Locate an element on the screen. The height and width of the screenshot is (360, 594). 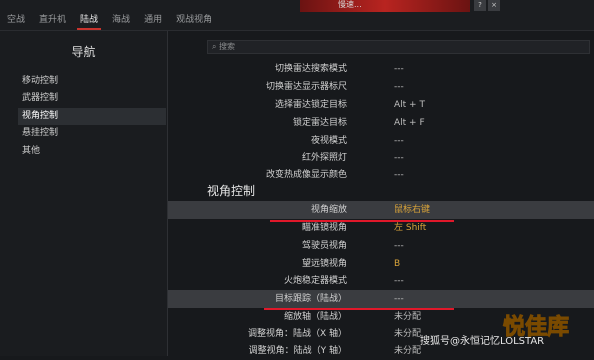
keybind-row: 目标跟踪（陆战） --- is located at coordinates (381, 299).